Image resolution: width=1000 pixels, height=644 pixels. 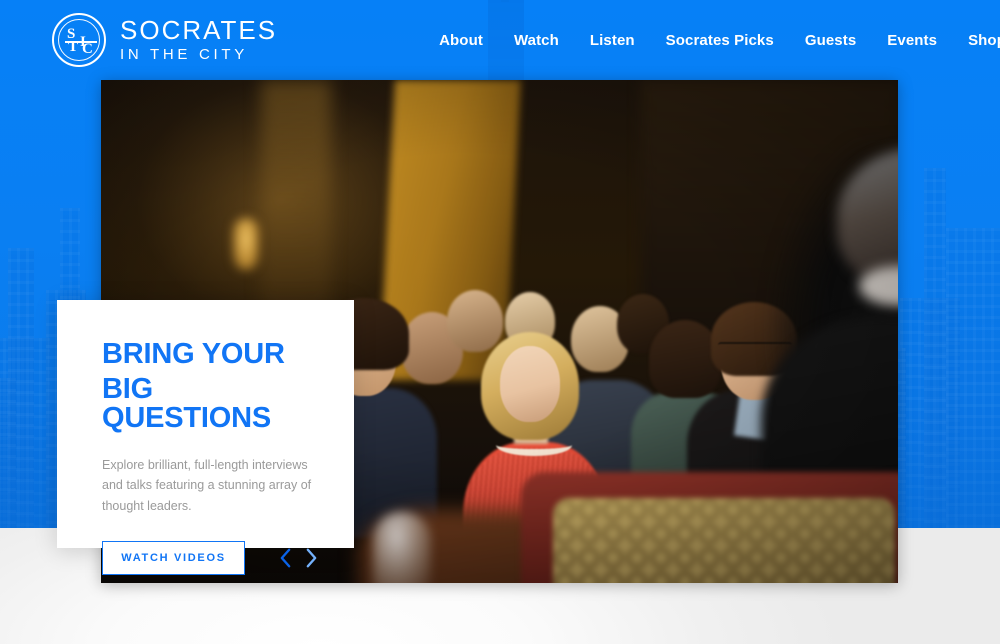 What do you see at coordinates (199, 29) in the screenshot?
I see `brand-name-primary: SOCRATES` at bounding box center [199, 29].